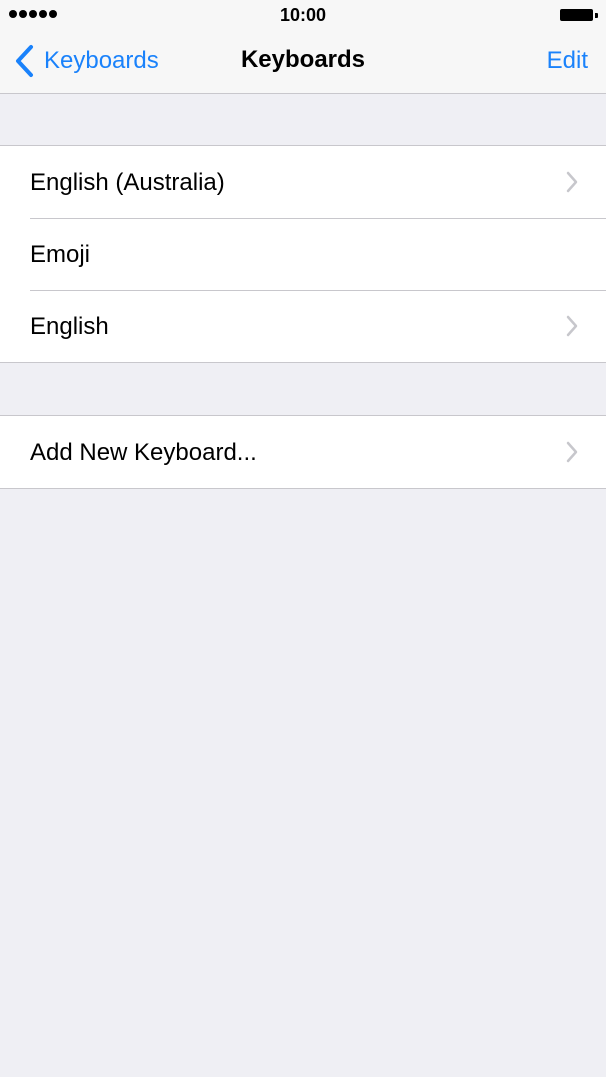 This screenshot has height=1077, width=606. What do you see at coordinates (127, 182) in the screenshot?
I see `keyboard-row-label: English (Australia)` at bounding box center [127, 182].